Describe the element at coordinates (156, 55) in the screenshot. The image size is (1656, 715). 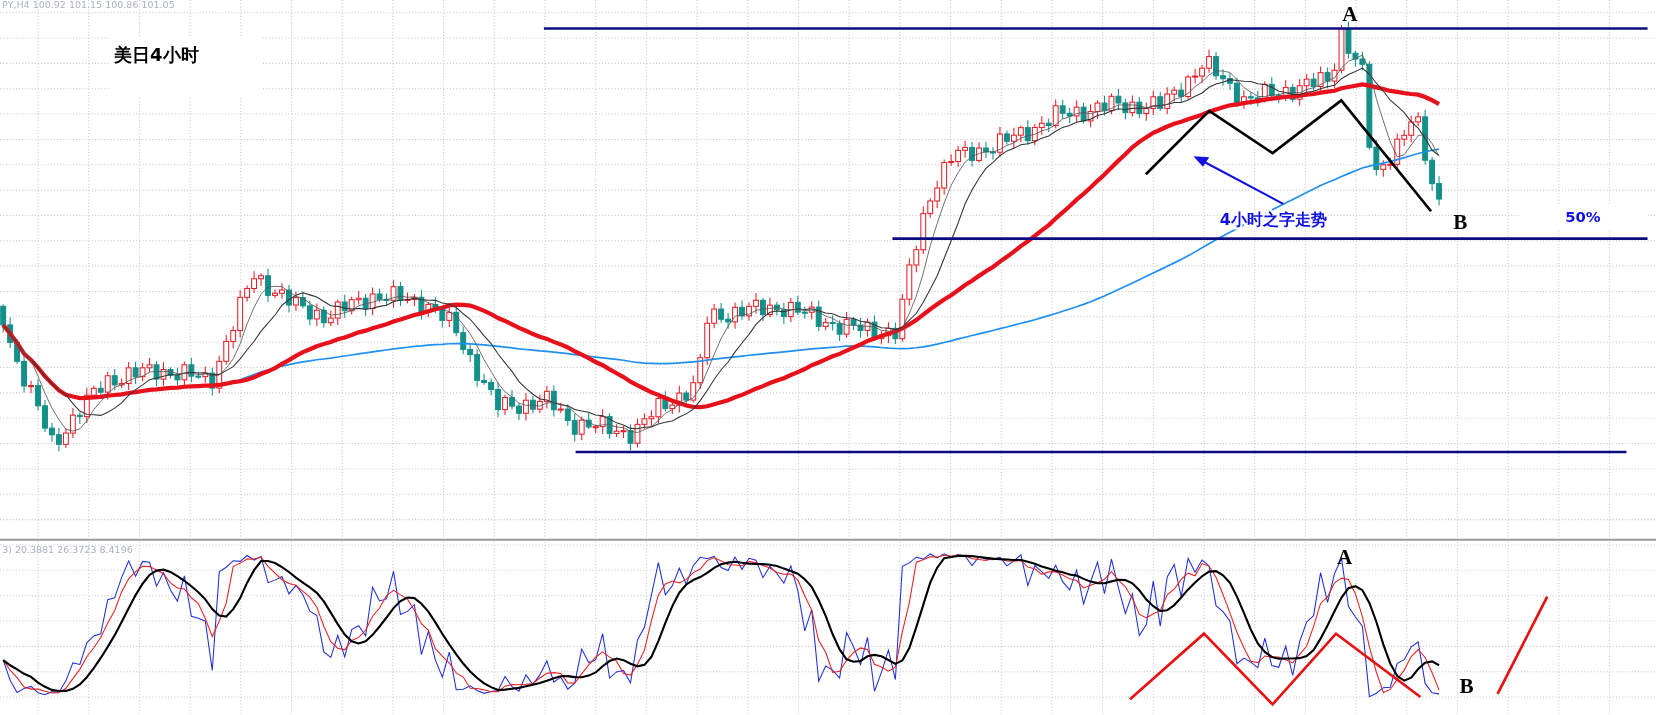
I see `chart-title: 美日4小时` at that location.